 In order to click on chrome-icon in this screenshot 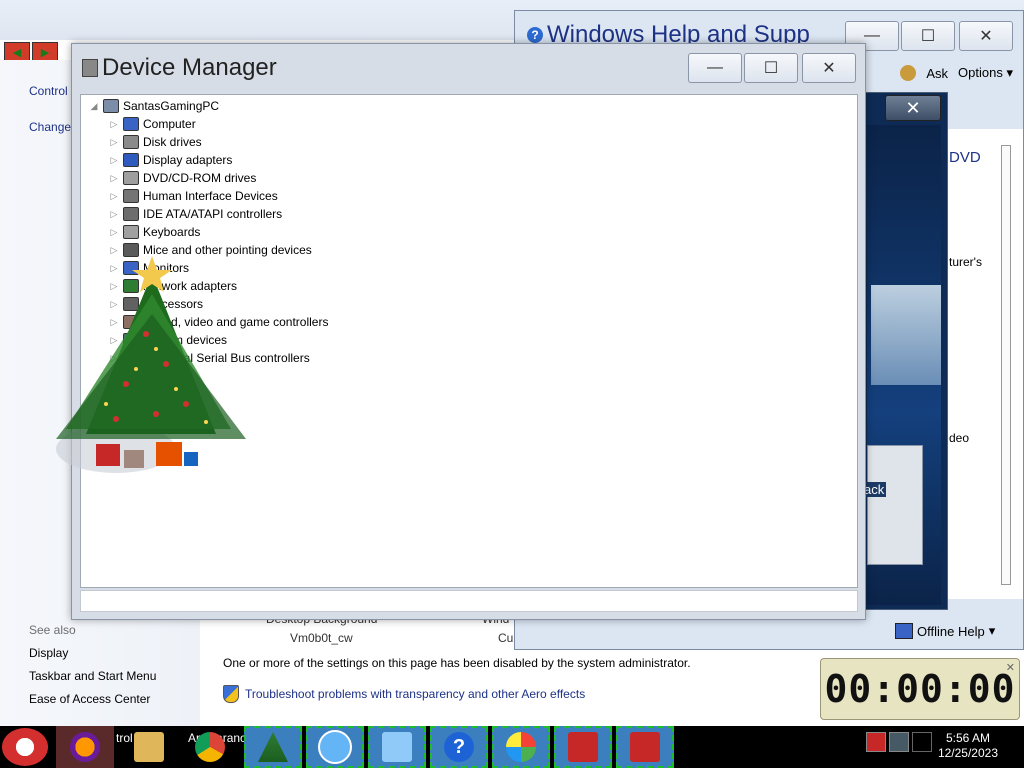, I will do `click(210, 747)`.